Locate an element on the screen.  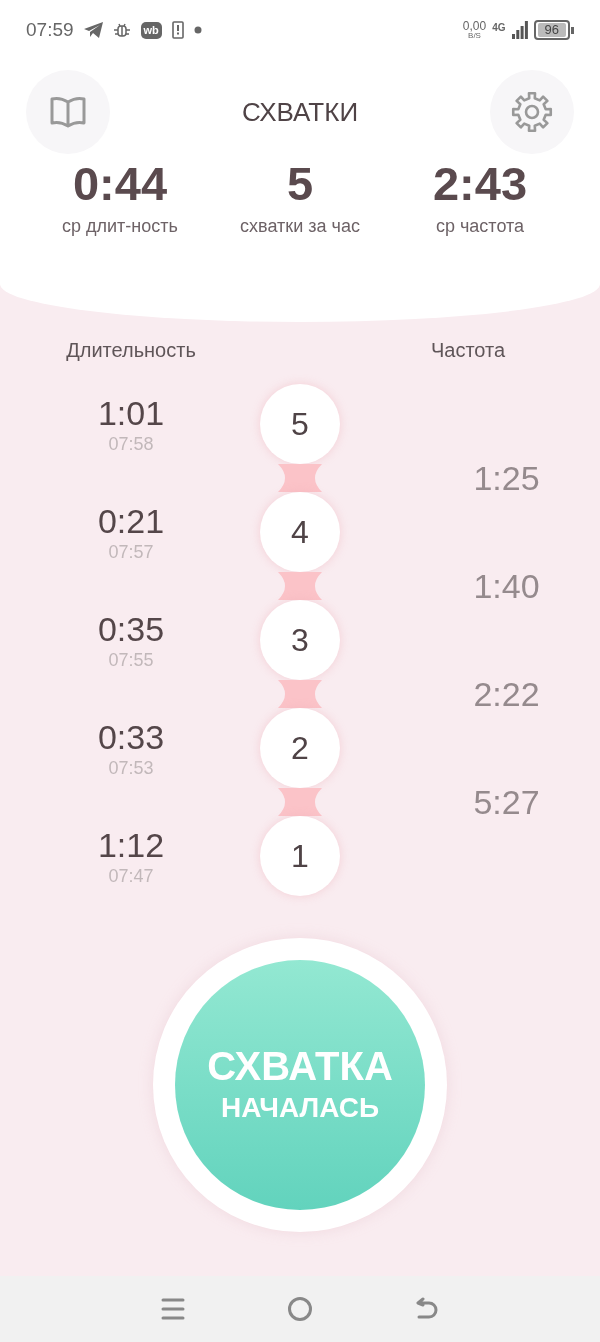
contraction-number: 3 is located at coordinates (300, 640).